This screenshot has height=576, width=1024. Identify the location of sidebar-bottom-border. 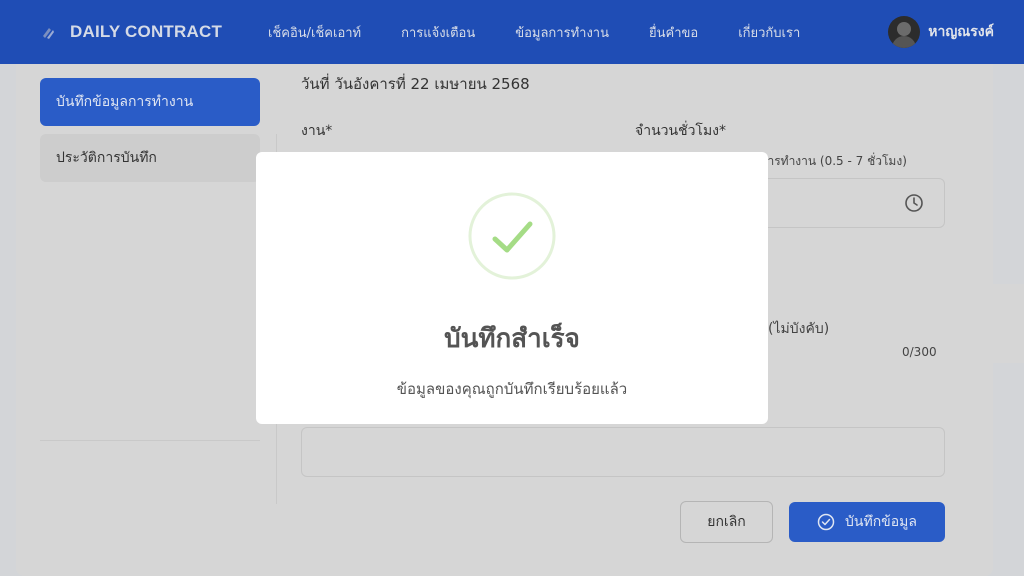
(150, 440).